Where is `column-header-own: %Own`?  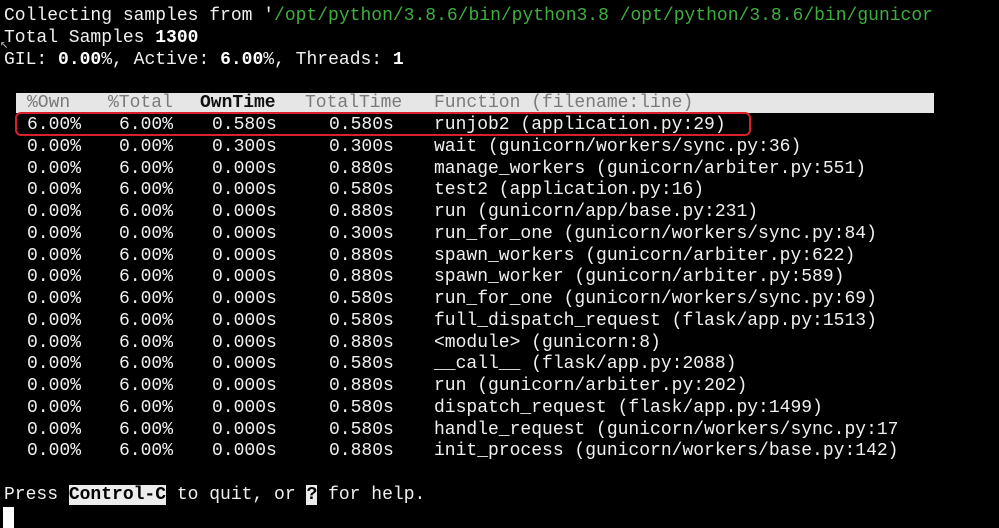 column-header-own: %Own is located at coordinates (48, 103).